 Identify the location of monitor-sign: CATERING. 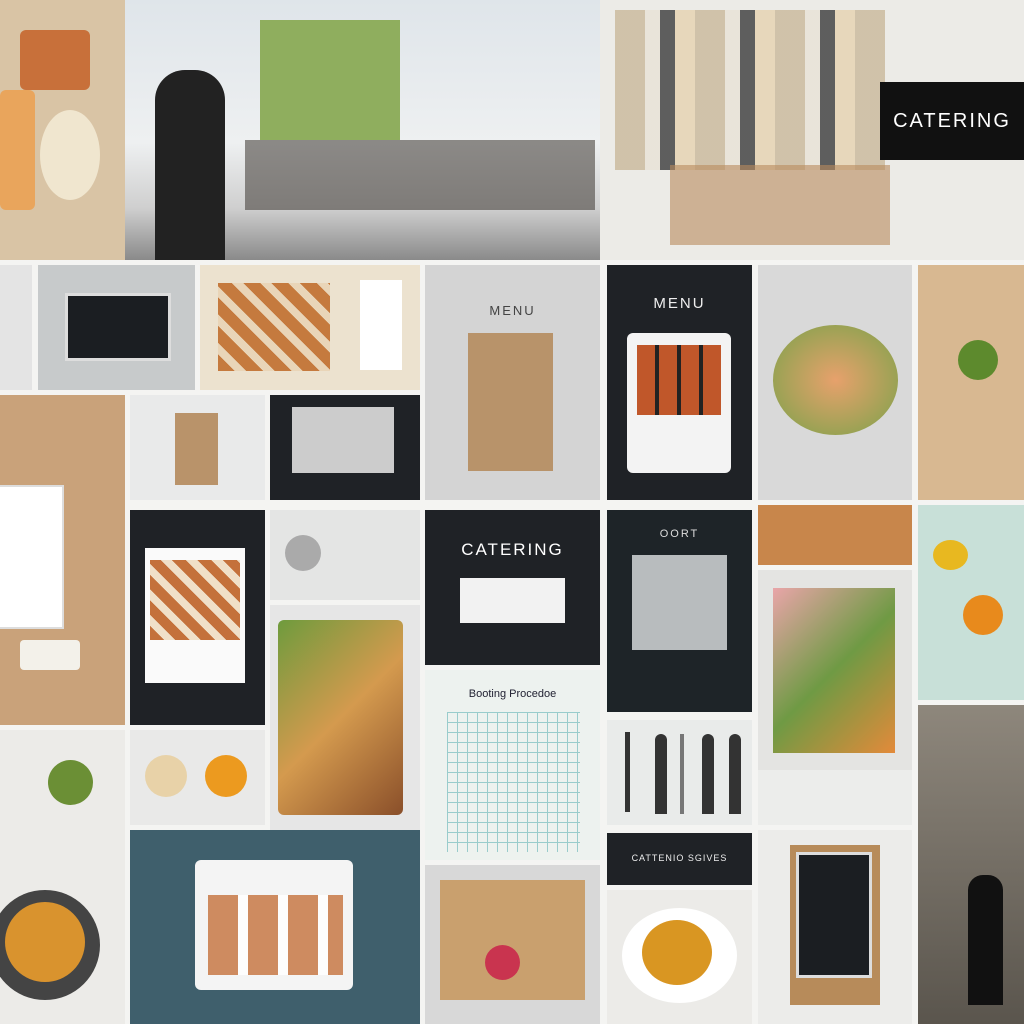
(952, 121).